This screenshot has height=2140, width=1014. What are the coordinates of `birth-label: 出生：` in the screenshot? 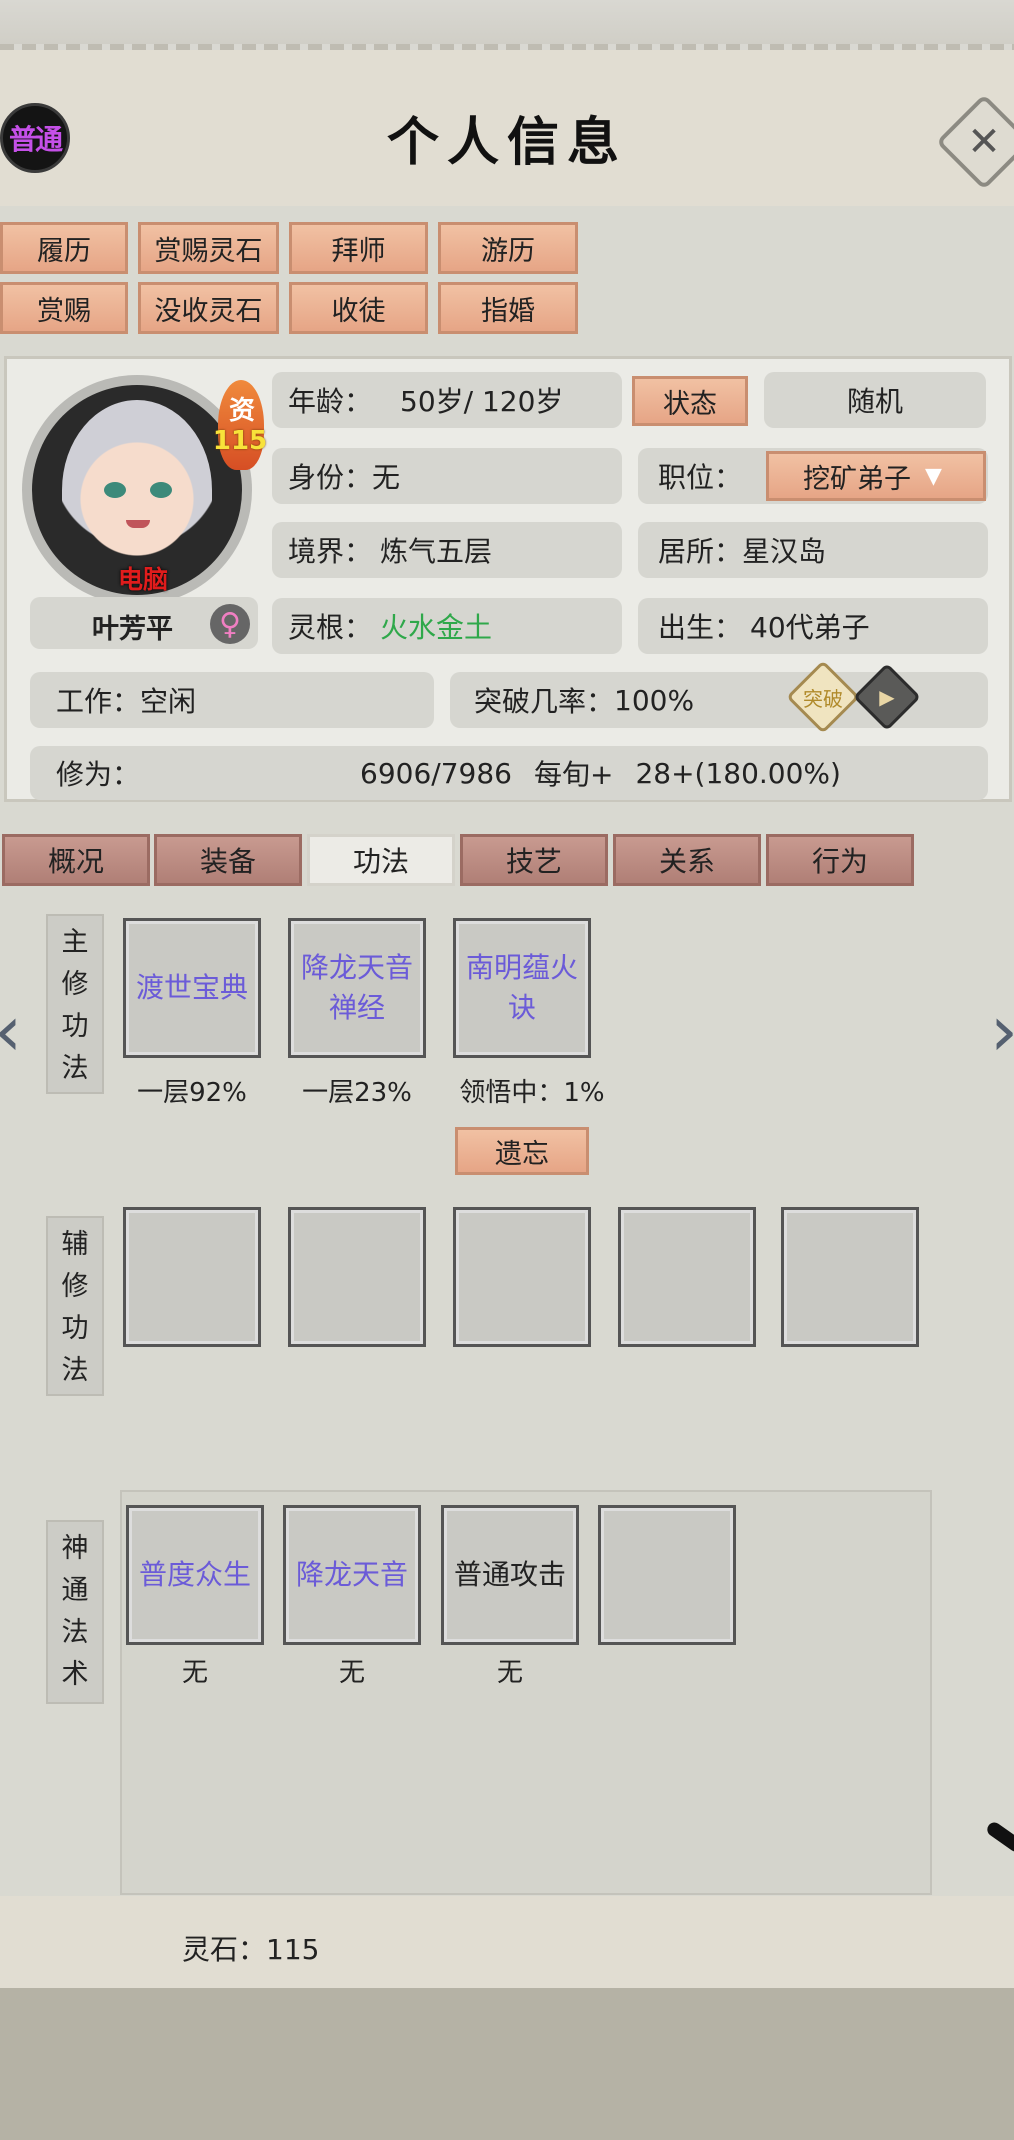 It's located at (700, 627).